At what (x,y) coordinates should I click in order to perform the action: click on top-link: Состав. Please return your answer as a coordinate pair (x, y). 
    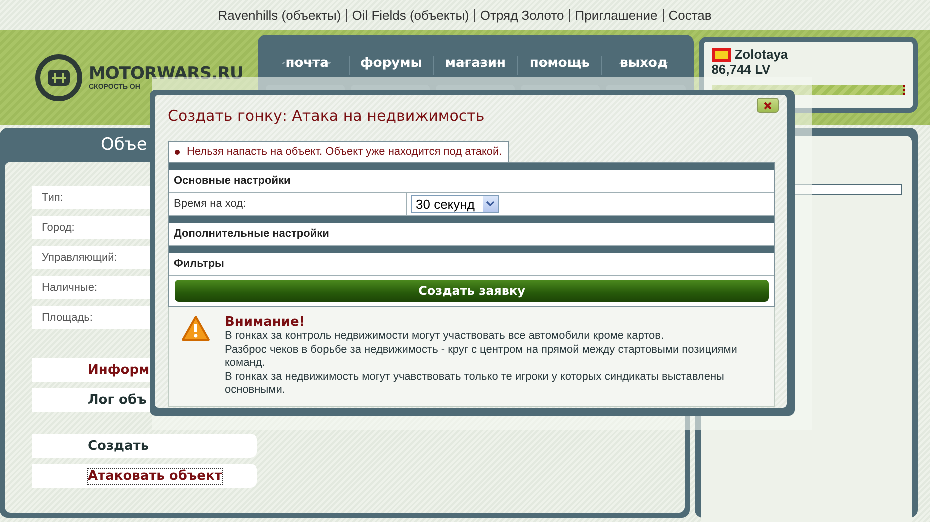
    Looking at the image, I should click on (689, 15).